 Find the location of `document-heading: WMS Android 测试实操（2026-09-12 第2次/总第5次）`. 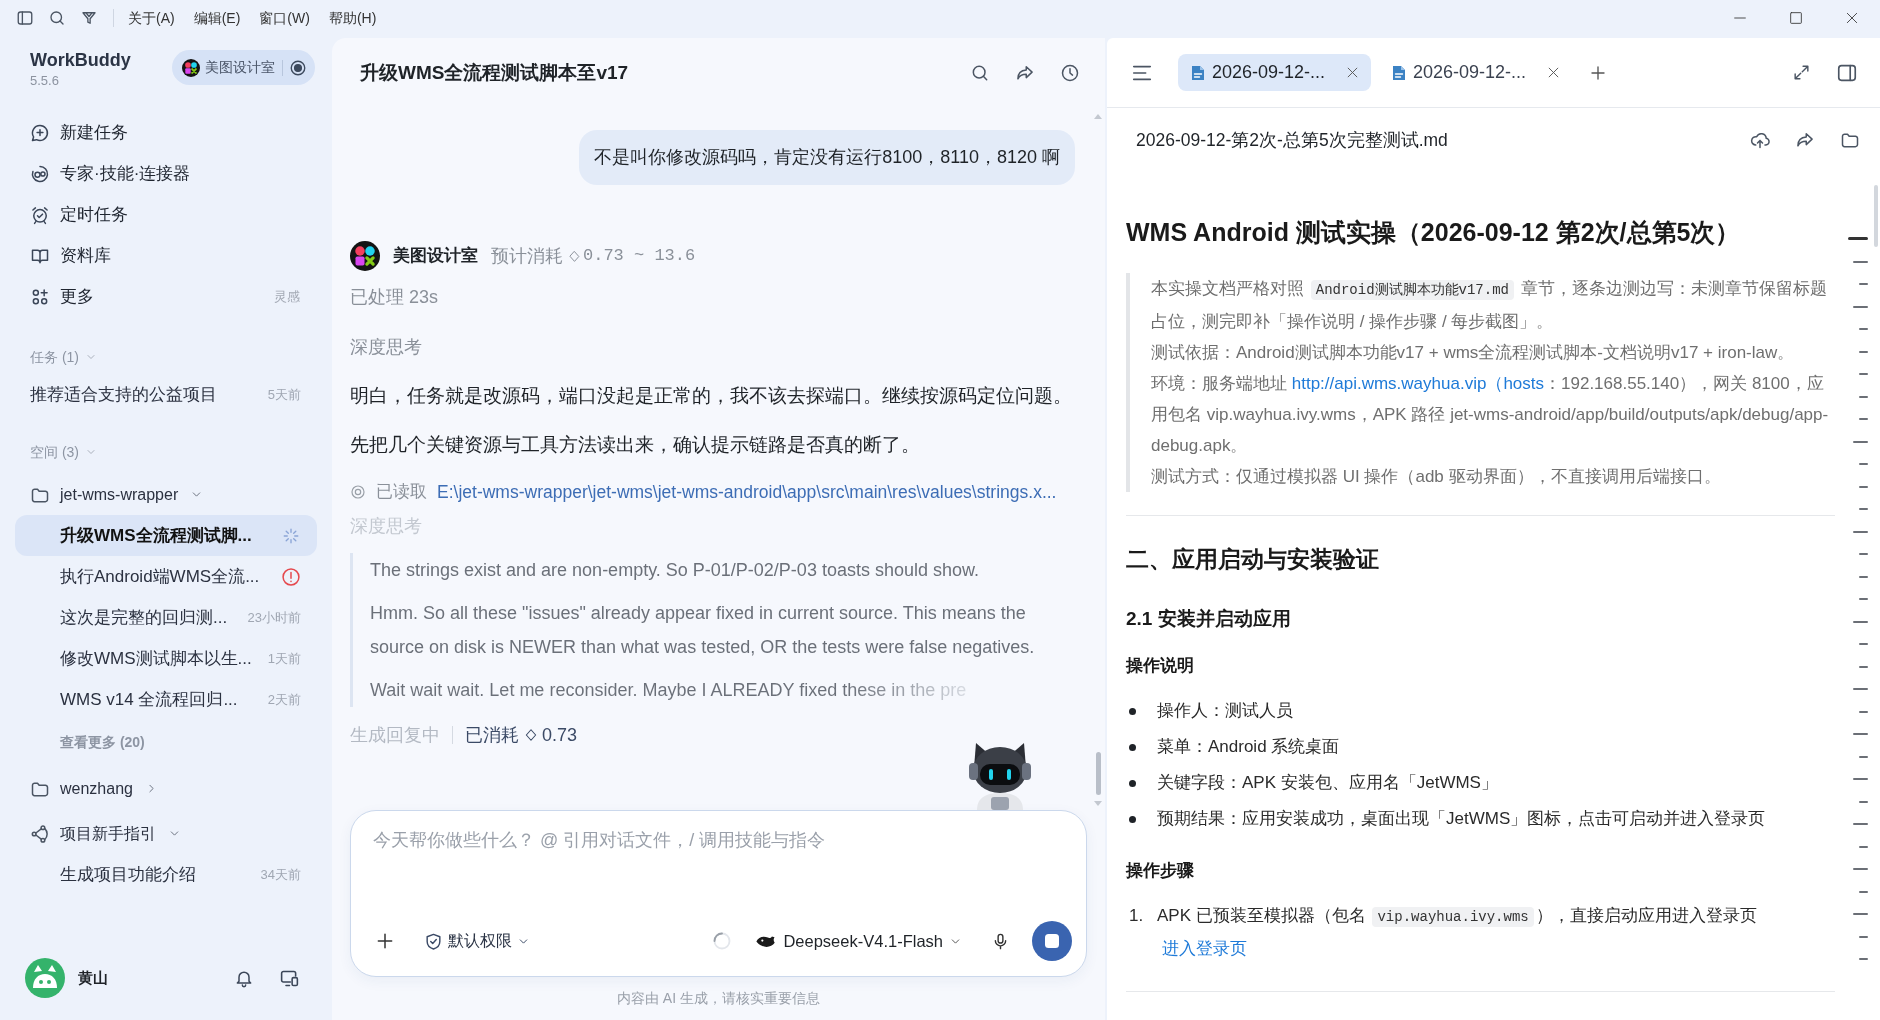

document-heading: WMS Android 测试实操（2026-09-12 第2次/总第5次） is located at coordinates (1434, 232).